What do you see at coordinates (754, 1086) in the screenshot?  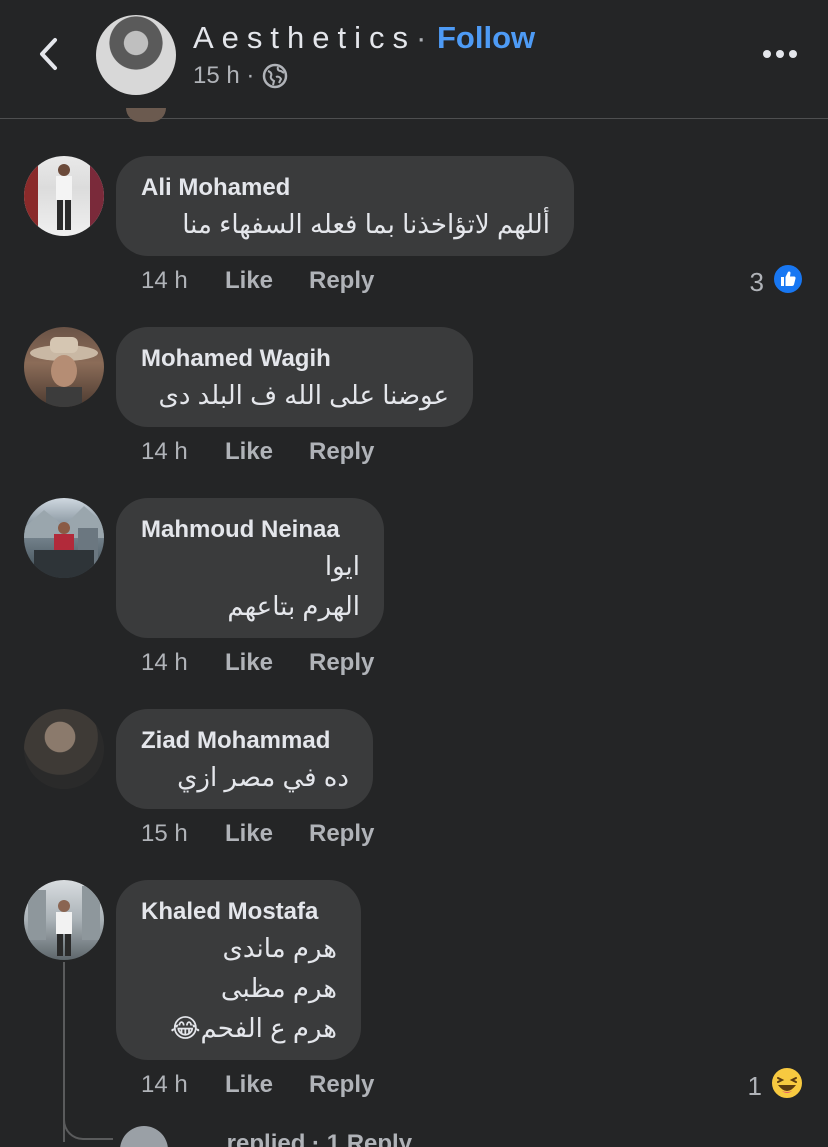 I see `reaction-count: 1` at bounding box center [754, 1086].